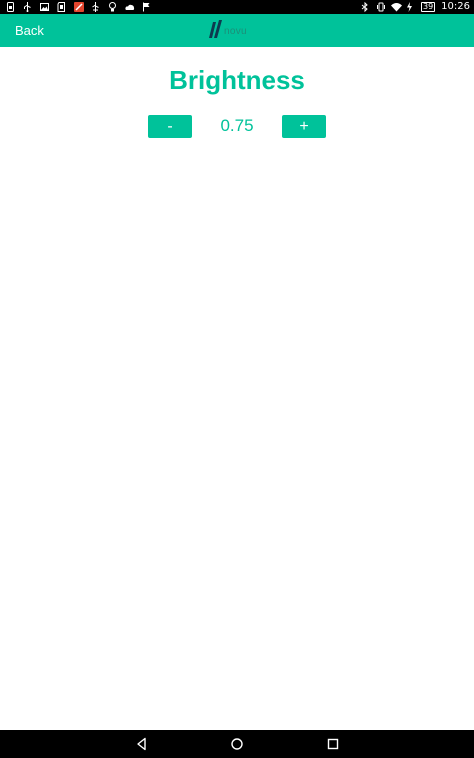 This screenshot has width=474, height=758. I want to click on brightness-value: 0.75, so click(237, 125).